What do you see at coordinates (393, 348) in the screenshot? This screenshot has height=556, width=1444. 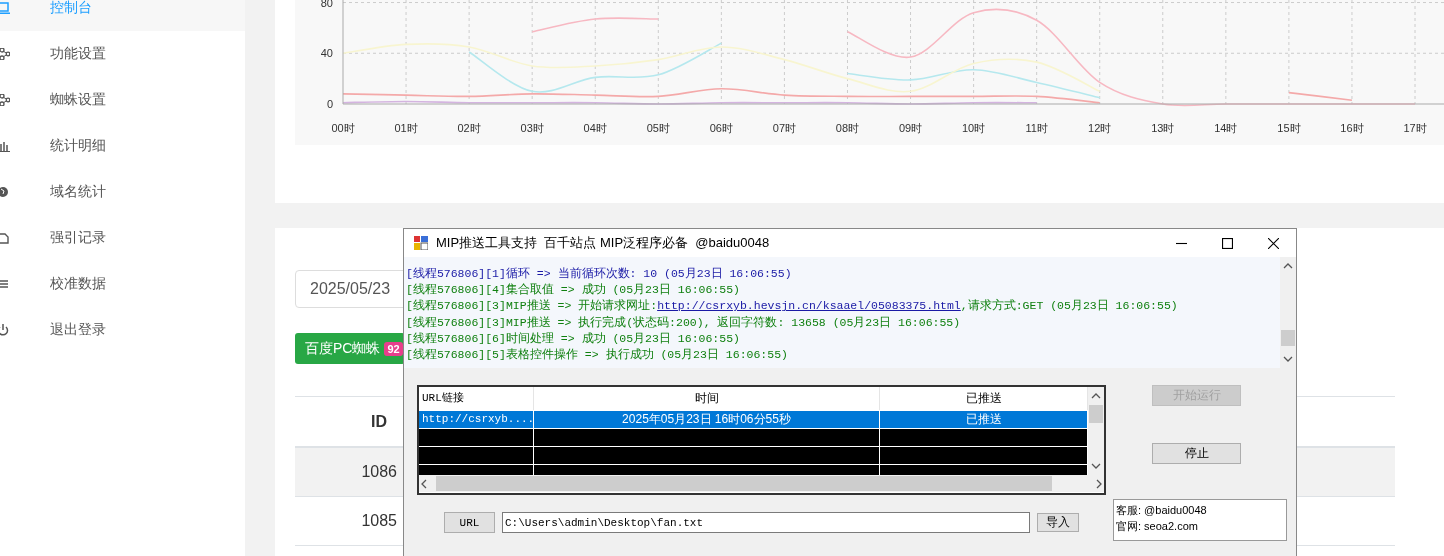 I see `count-badge: 92` at bounding box center [393, 348].